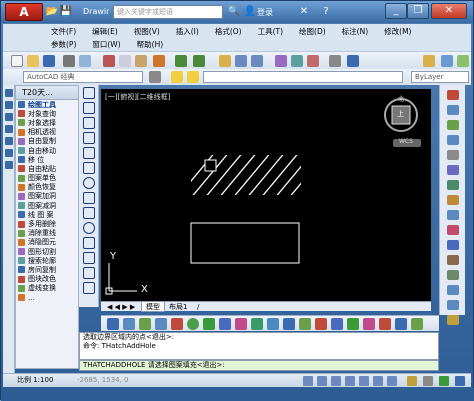 This screenshot has height=401, width=474. Describe the element at coordinates (449, 11) in the screenshot. I see `close-button: ✕` at that location.